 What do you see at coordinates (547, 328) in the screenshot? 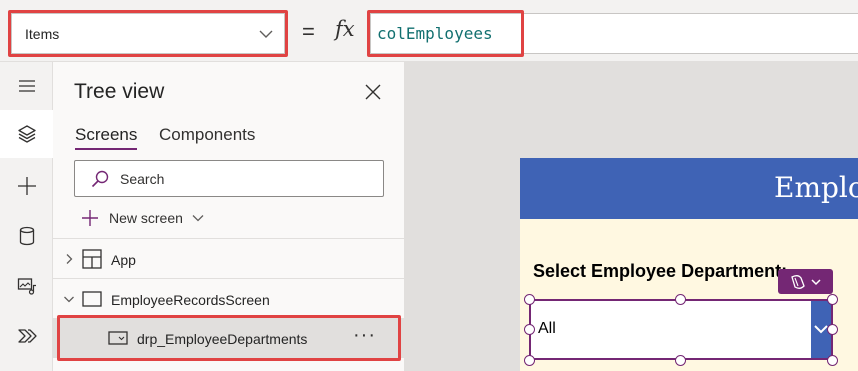
I see `dropdown-value: All` at bounding box center [547, 328].